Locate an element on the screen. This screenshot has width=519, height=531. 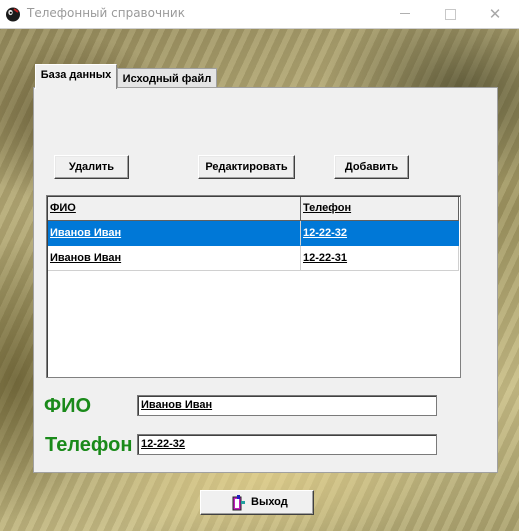
minimize-button is located at coordinates (405, 14).